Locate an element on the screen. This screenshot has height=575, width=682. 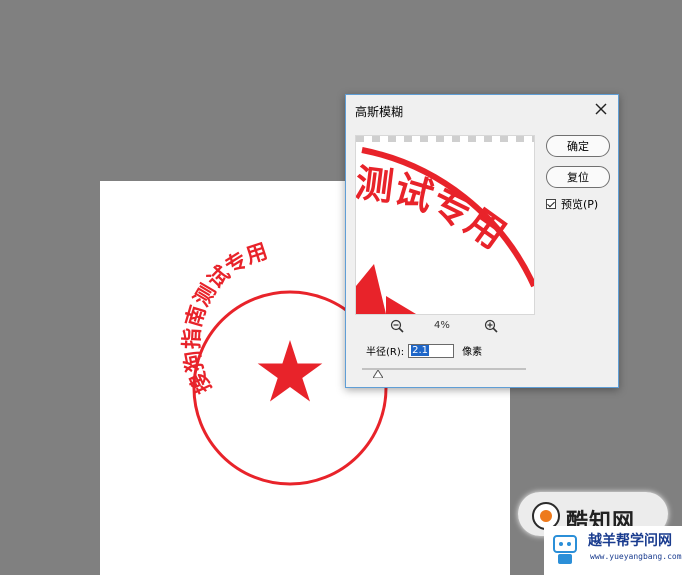
zoom-level: 4% is located at coordinates (442, 325).